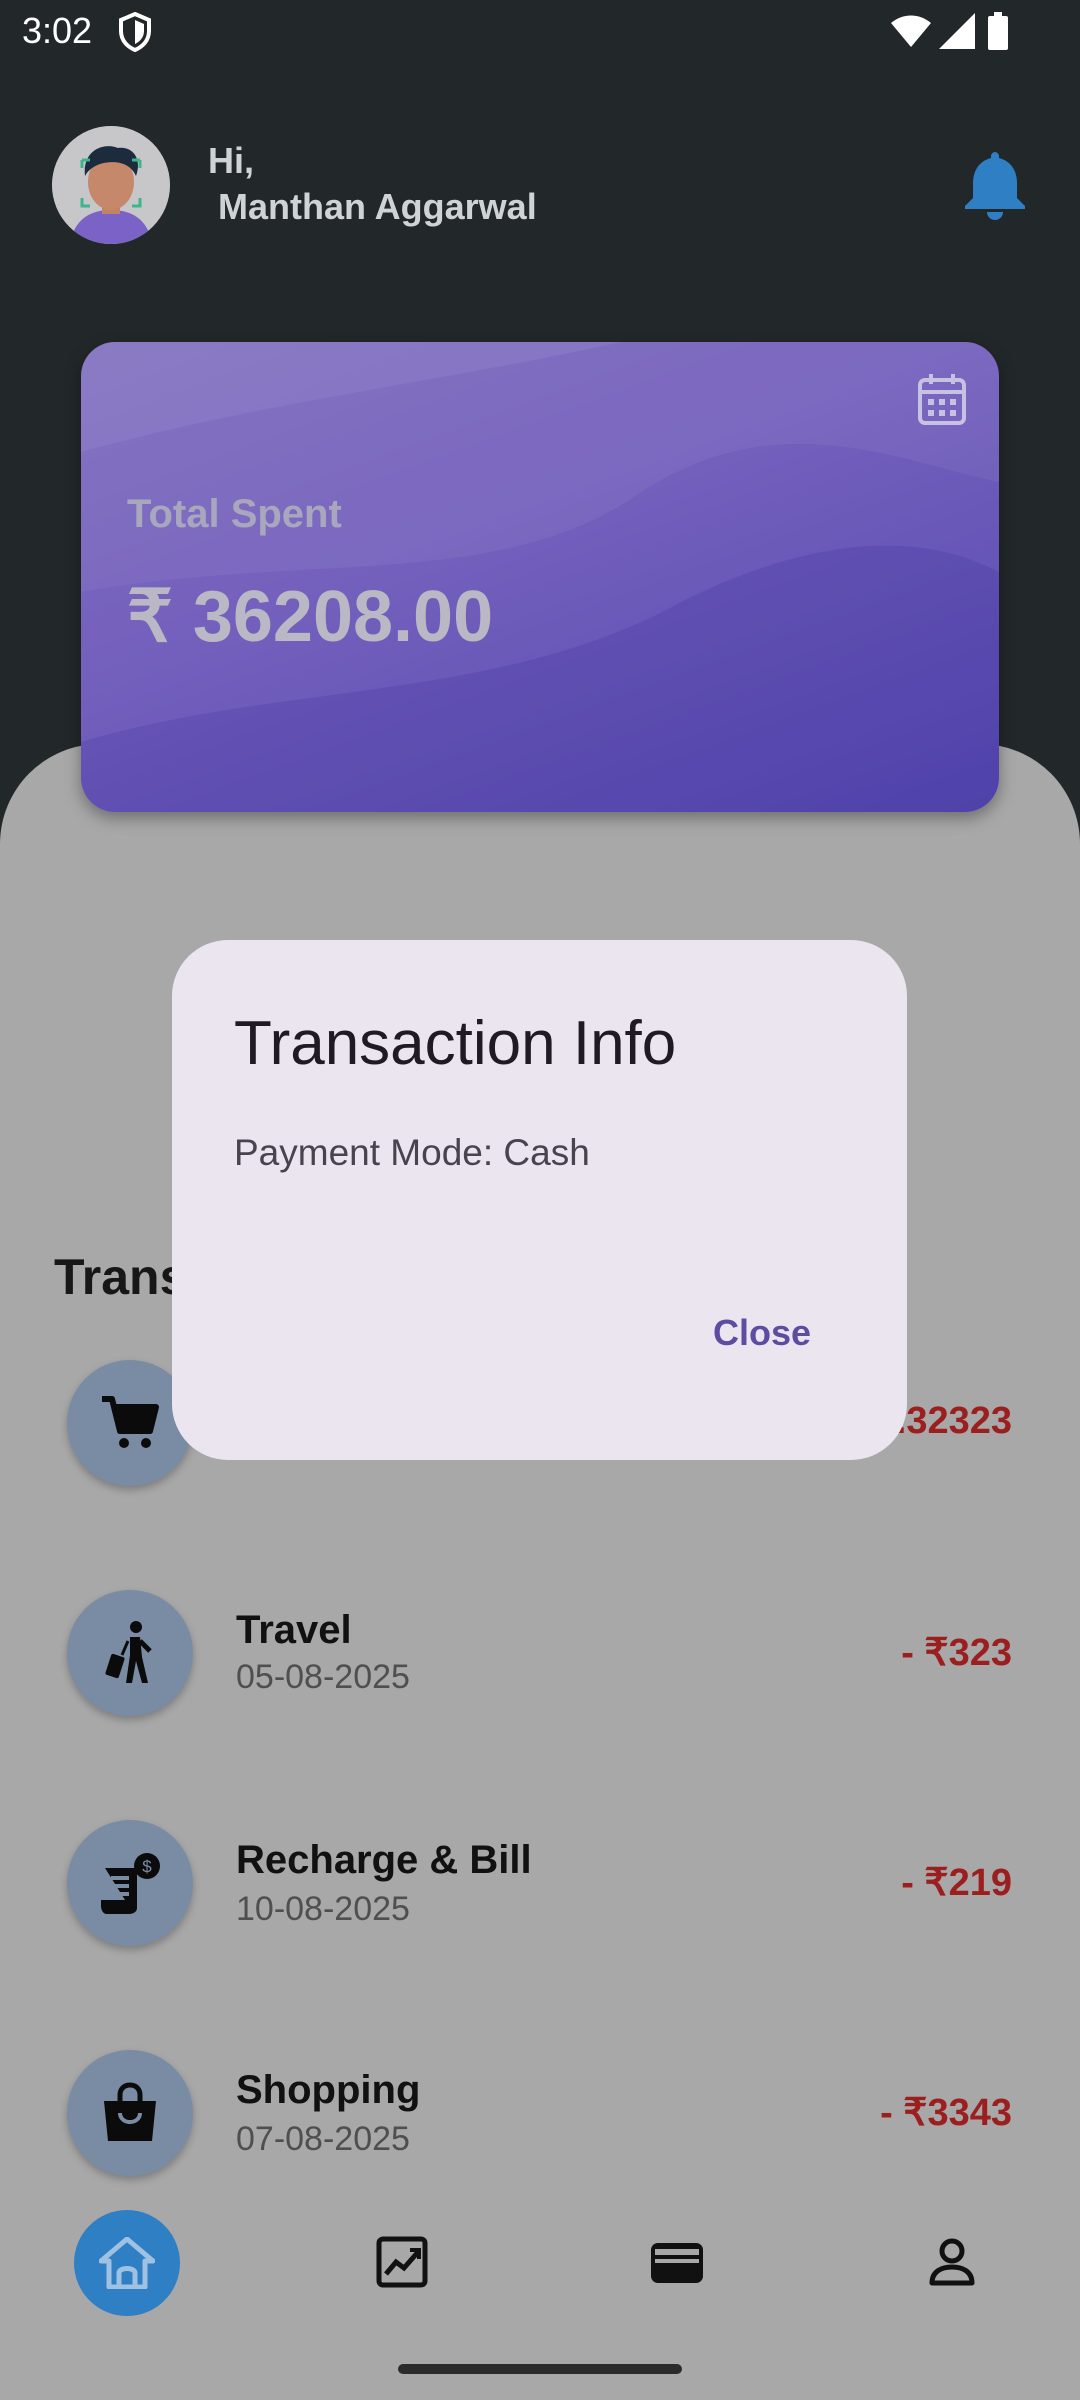  I want to click on battery-icon, so click(998, 31).